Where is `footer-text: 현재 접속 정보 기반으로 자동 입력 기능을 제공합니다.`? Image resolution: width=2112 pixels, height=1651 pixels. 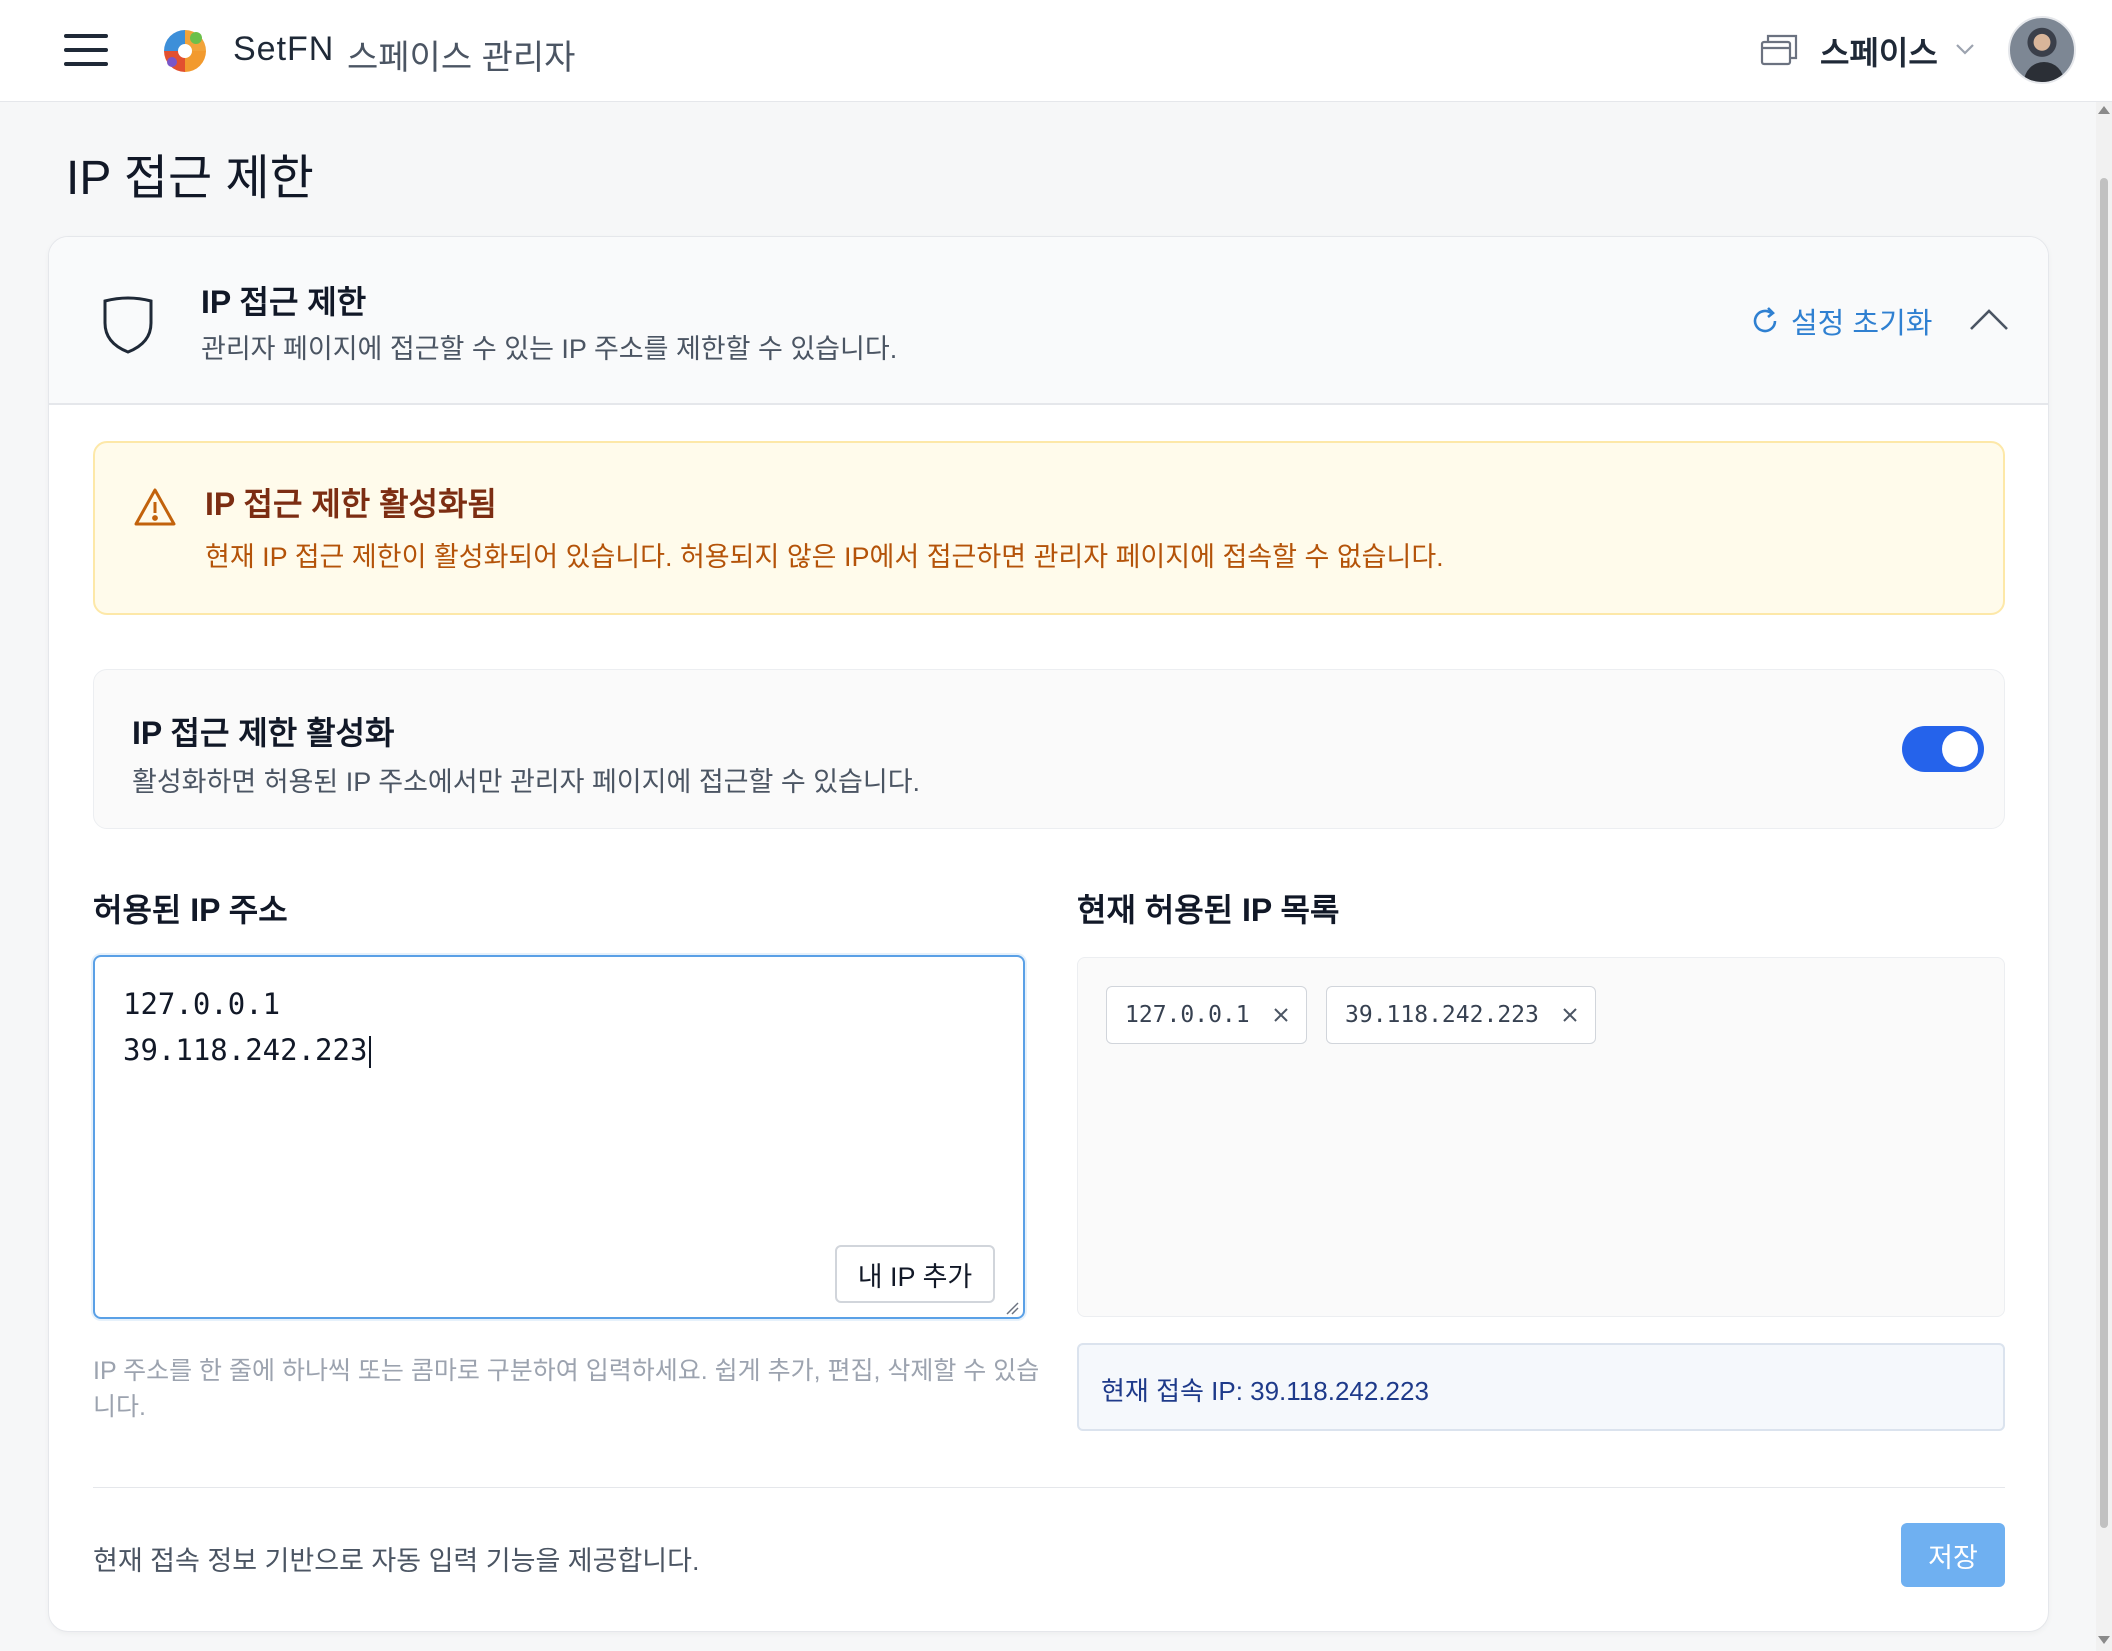 footer-text: 현재 접속 정보 기반으로 자동 입력 기능을 제공합니다. is located at coordinates (396, 1561).